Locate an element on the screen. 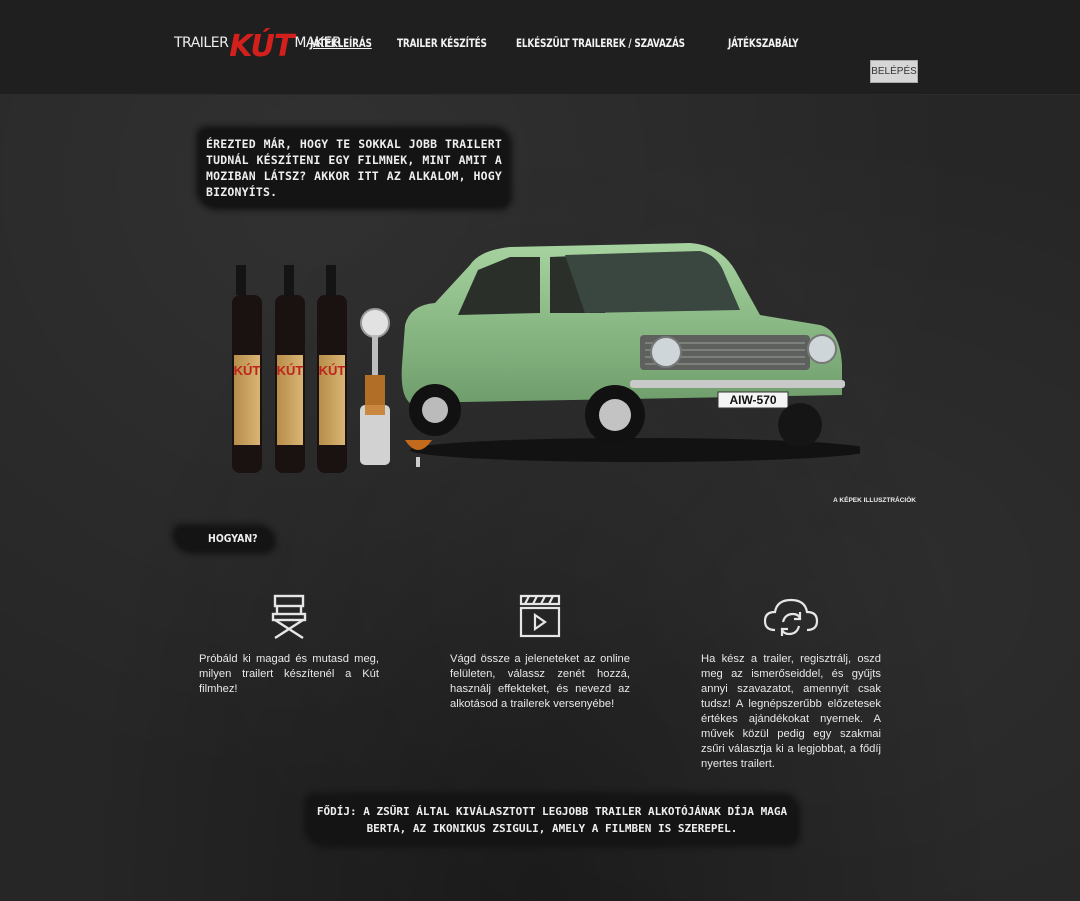 Image resolution: width=1080 pixels, height=901 pixels. clapperboard-play-icon is located at coordinates (540, 617).